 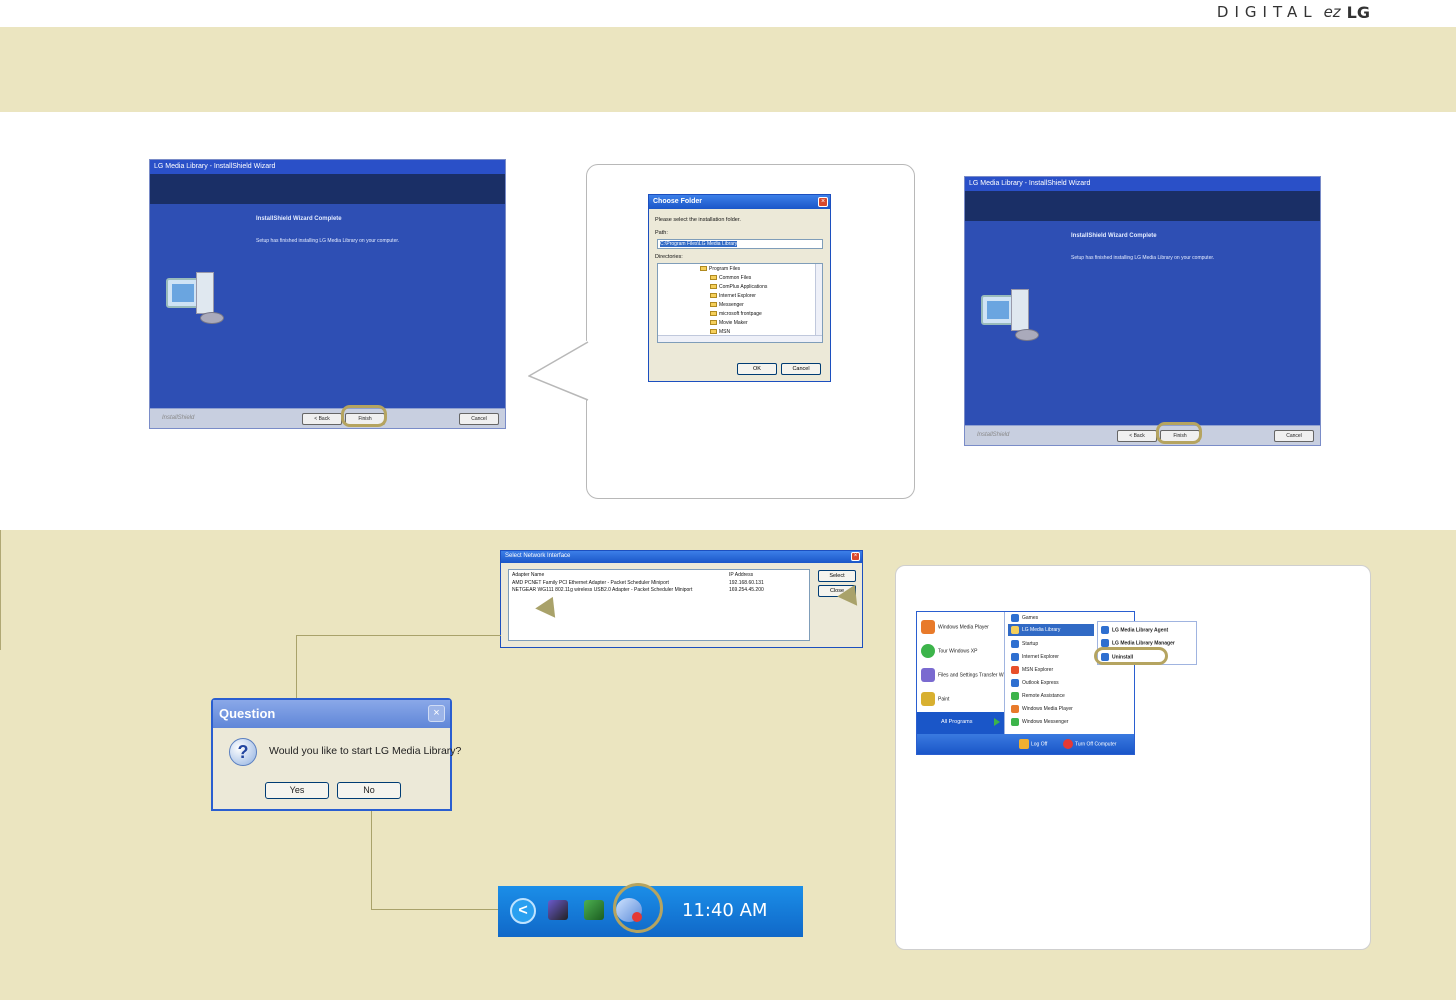 I want to click on callout-pointer, so click(x=558, y=370).